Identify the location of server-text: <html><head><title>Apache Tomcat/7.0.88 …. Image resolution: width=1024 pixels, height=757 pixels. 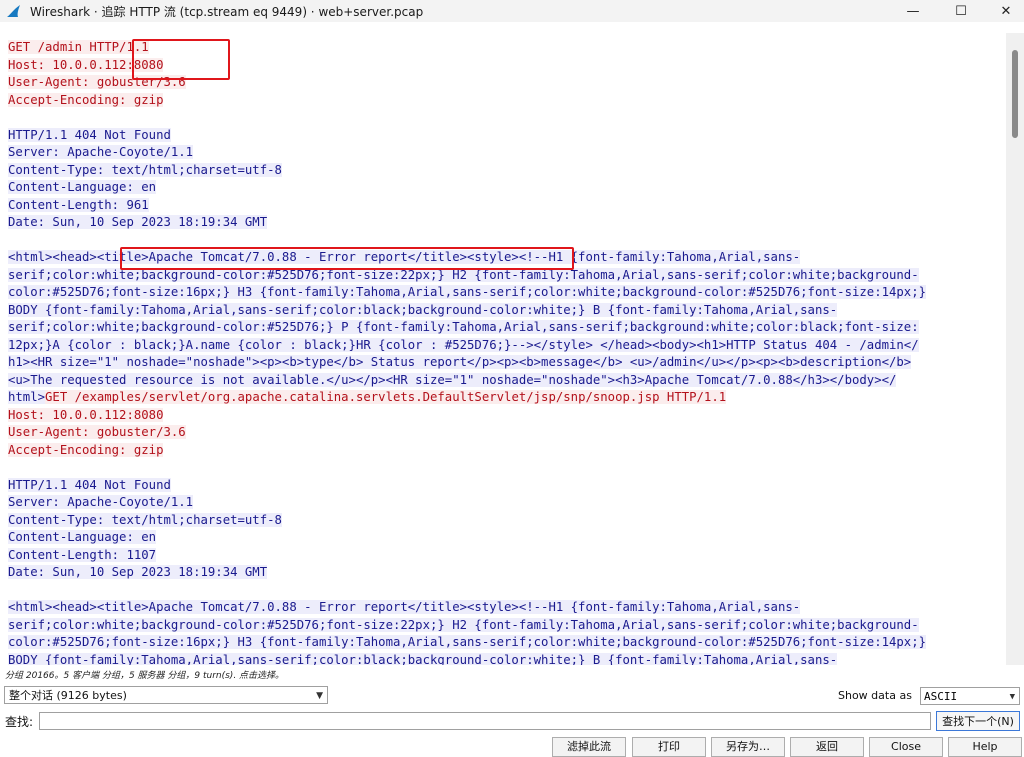
(404, 607).